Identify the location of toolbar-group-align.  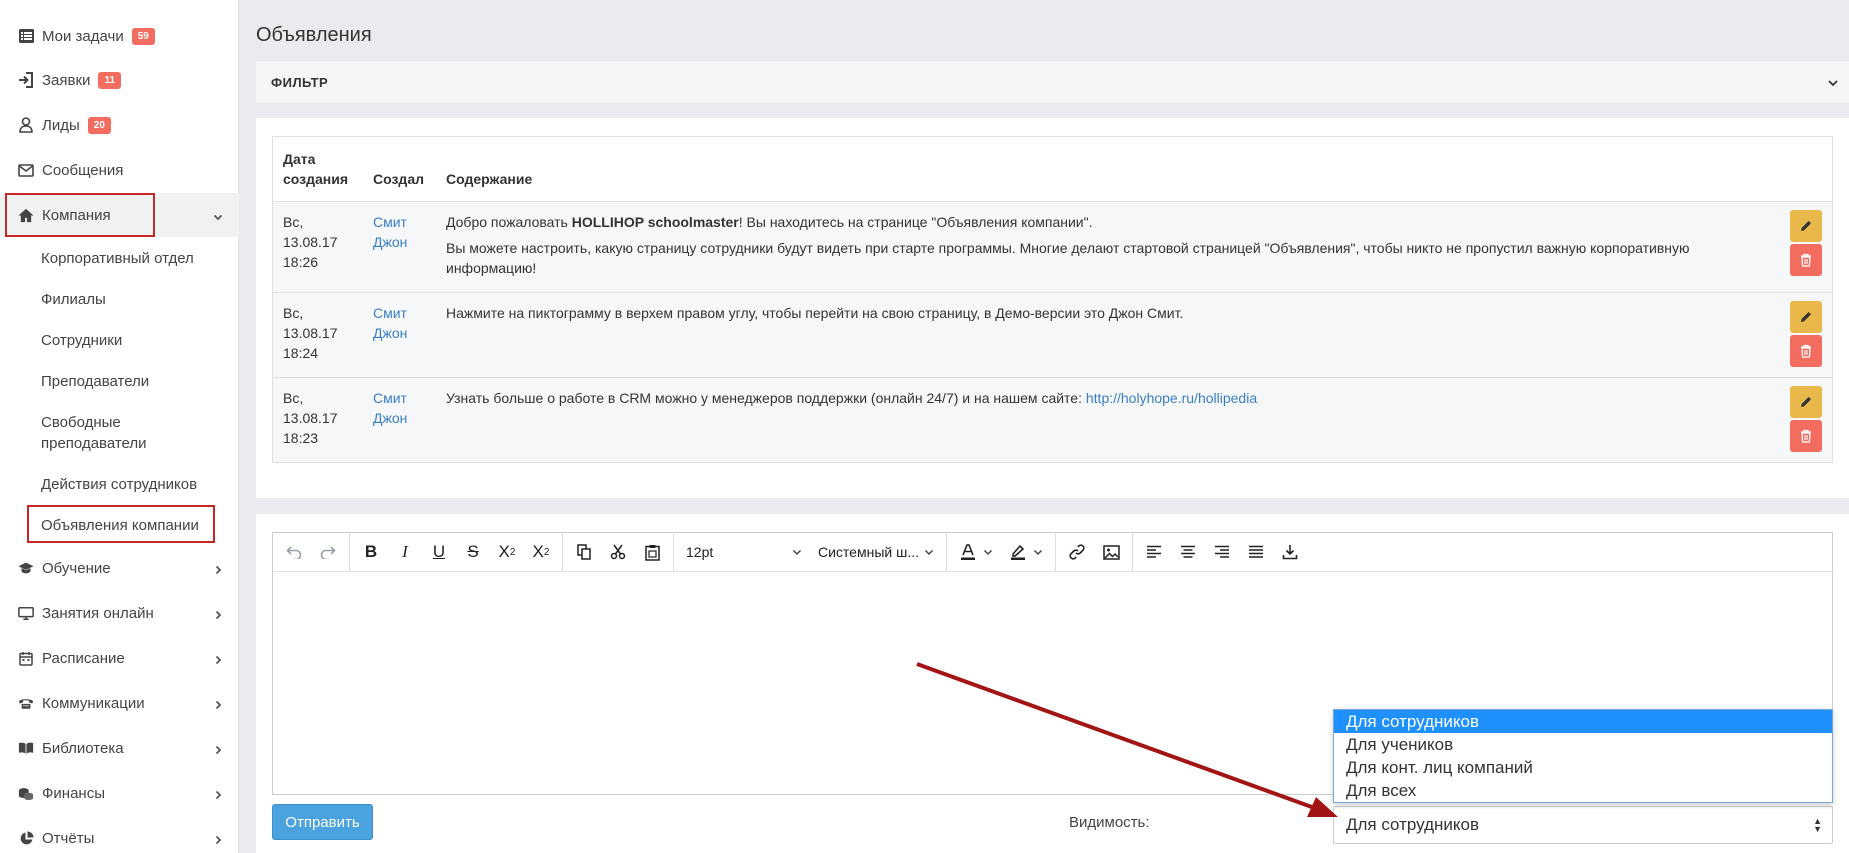
(1222, 552).